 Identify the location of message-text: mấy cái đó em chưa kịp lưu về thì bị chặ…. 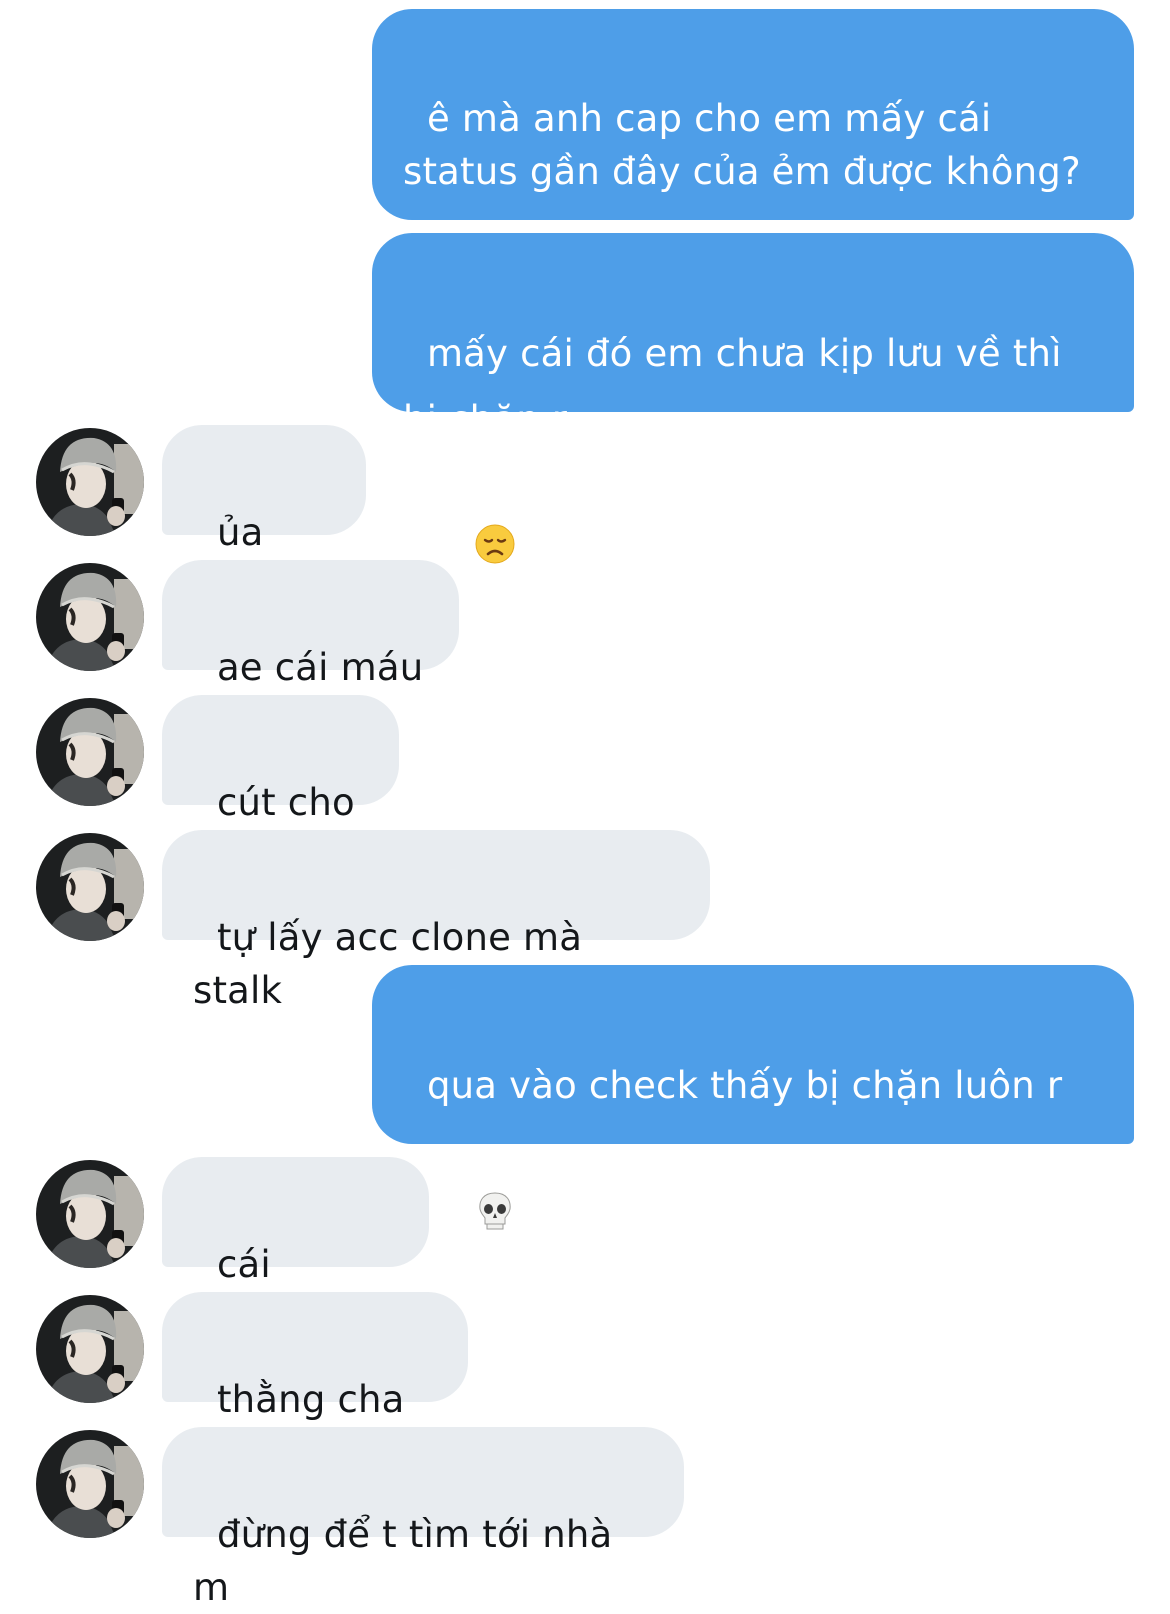
(738, 386).